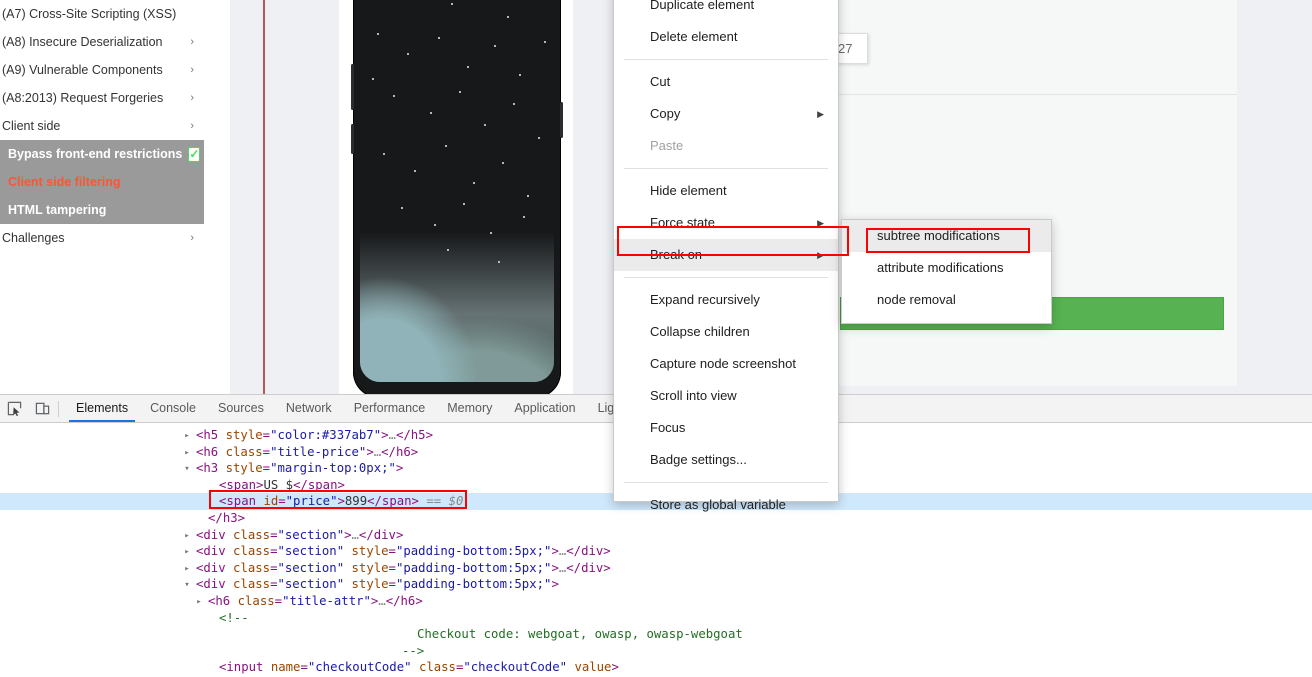 The image size is (1312, 677). I want to click on sidebar-subitem-label: Client side filtering, so click(64, 182).